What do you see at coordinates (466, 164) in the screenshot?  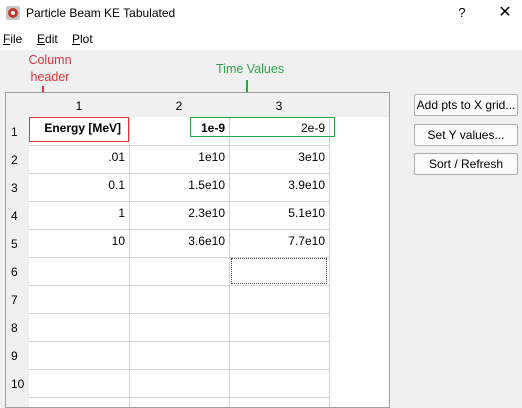 I see `sort-refresh-button: Sort / Refresh` at bounding box center [466, 164].